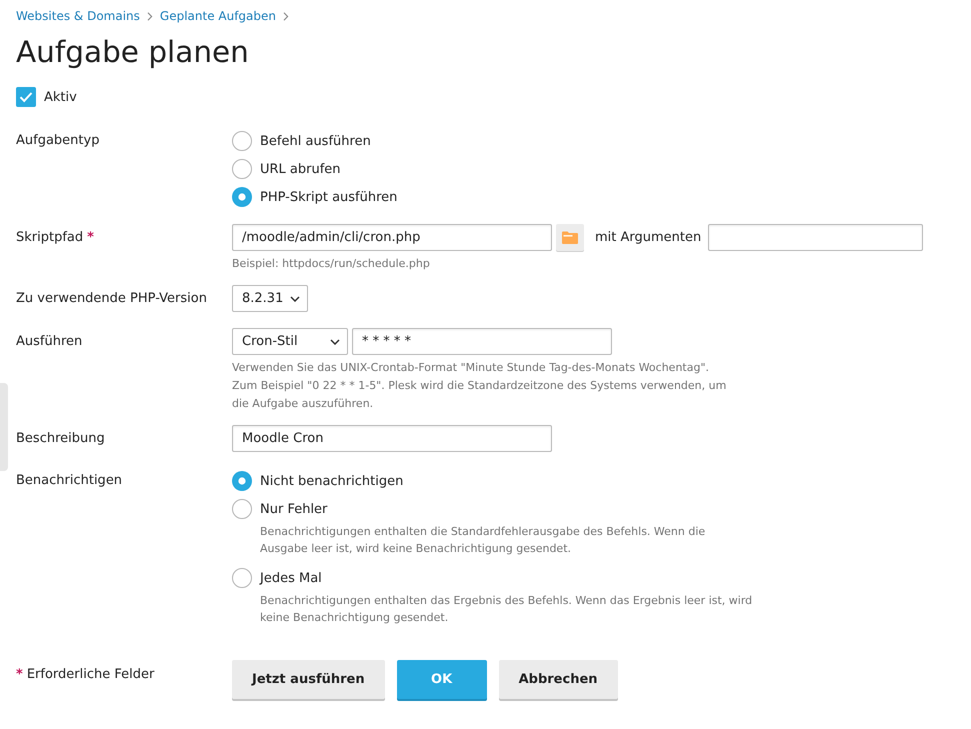  I want to click on field-label: Ausführen, so click(49, 341).